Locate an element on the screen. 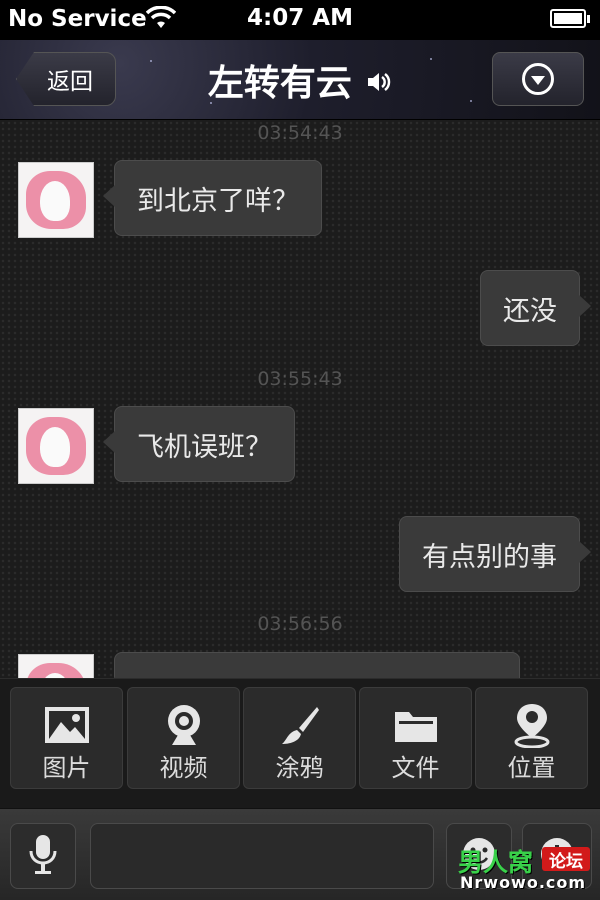 This screenshot has width=600, height=900. voice-input-button is located at coordinates (43, 856).